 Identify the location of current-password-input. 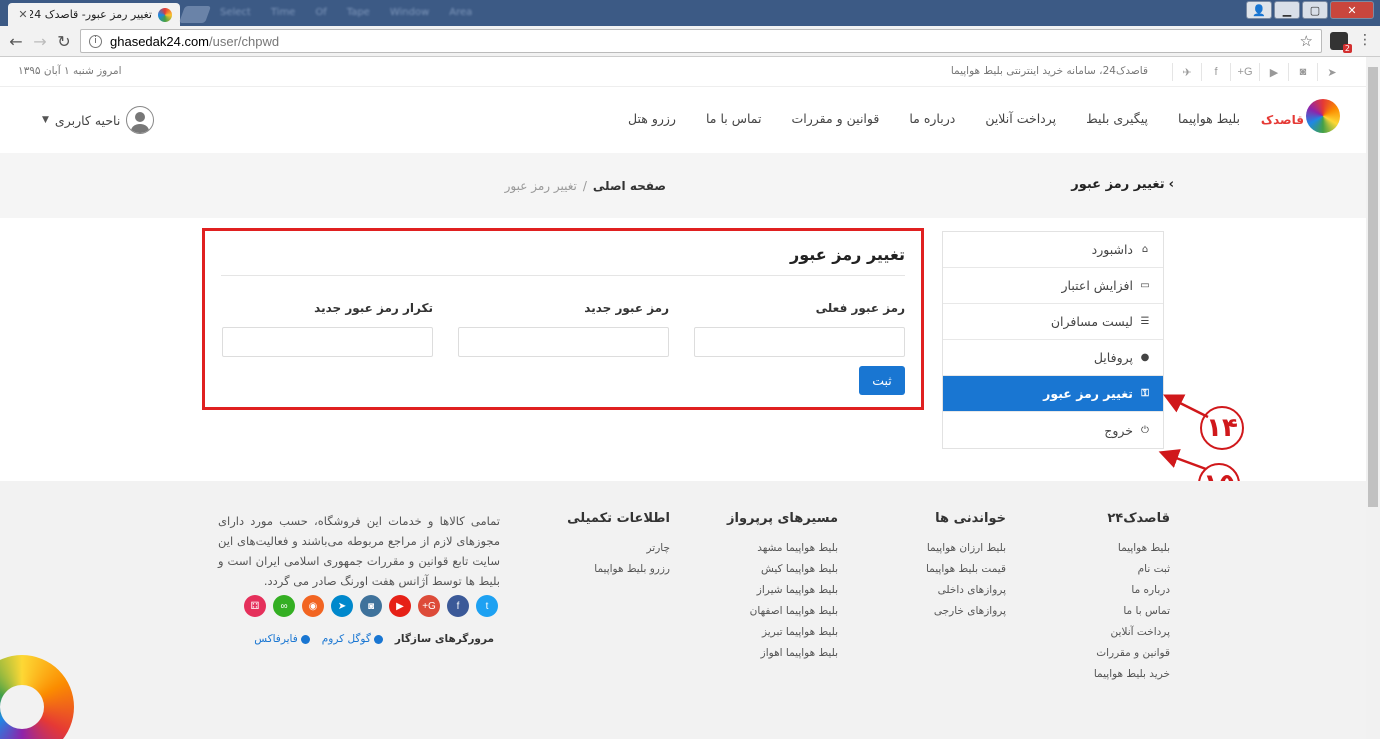
(799, 342).